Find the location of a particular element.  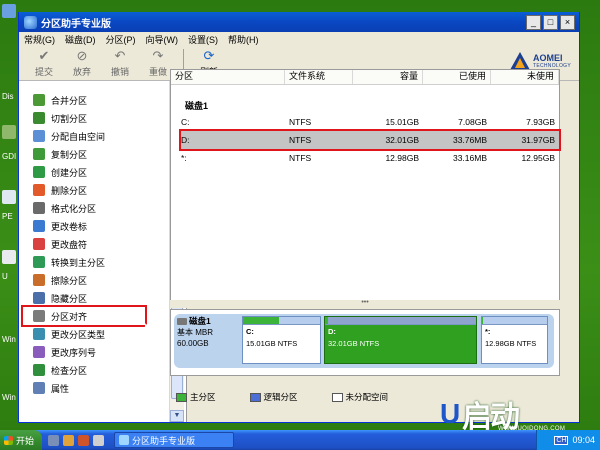

col-filesystem: 文件系统 is located at coordinates (319, 77).